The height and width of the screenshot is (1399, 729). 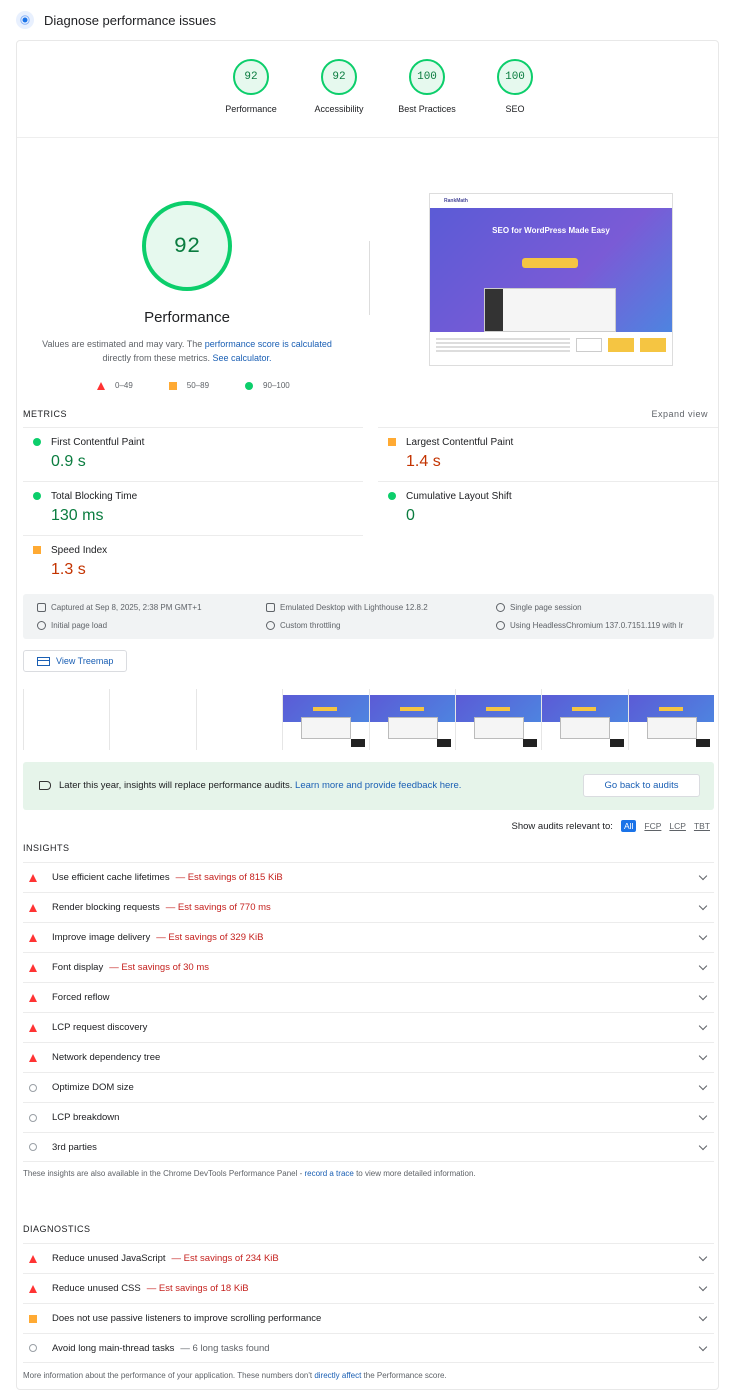 What do you see at coordinates (368, 1057) in the screenshot?
I see `insight-row: Network dependency tree` at bounding box center [368, 1057].